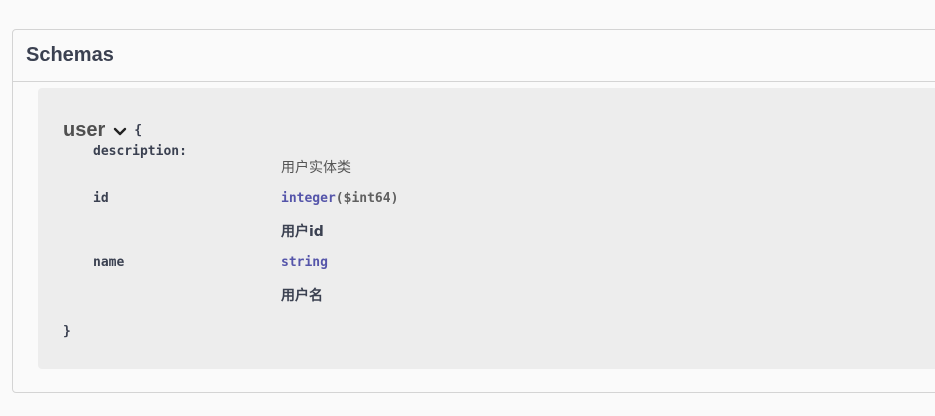  Describe the element at coordinates (138, 130) in the screenshot. I see `open-brace: {` at that location.